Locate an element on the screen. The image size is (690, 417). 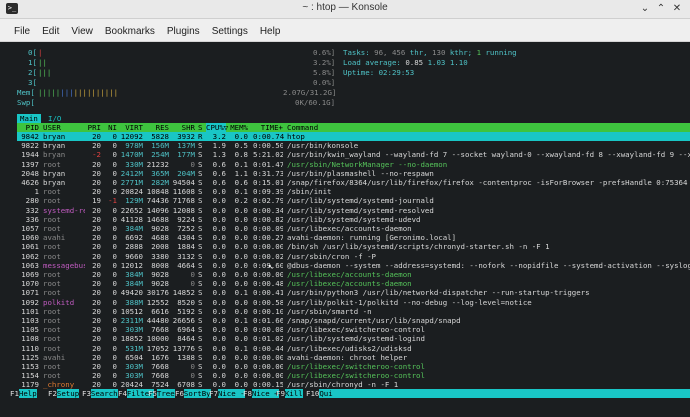
column-header: USER is located at coordinates (64, 127).